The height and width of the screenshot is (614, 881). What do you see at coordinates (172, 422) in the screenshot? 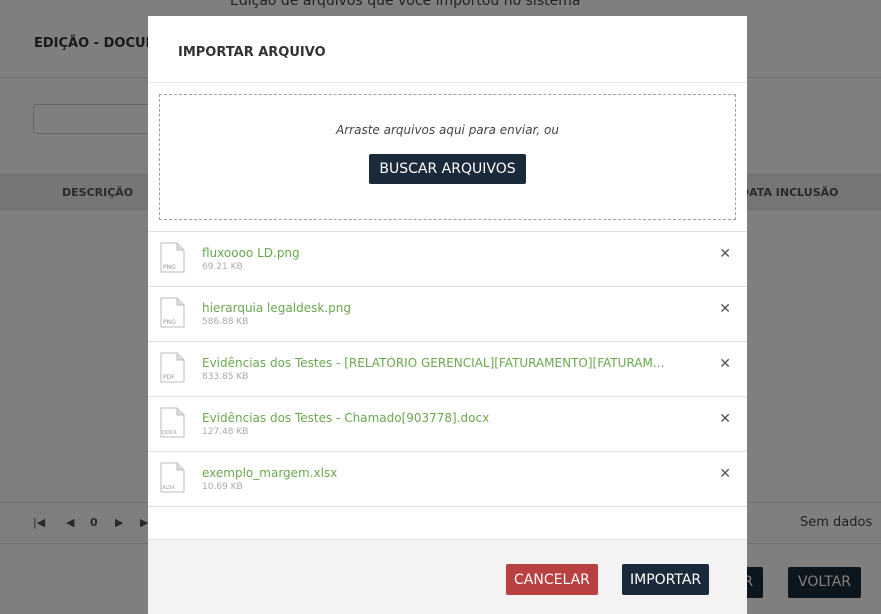
I see `docx-file-icon: DOCX` at bounding box center [172, 422].